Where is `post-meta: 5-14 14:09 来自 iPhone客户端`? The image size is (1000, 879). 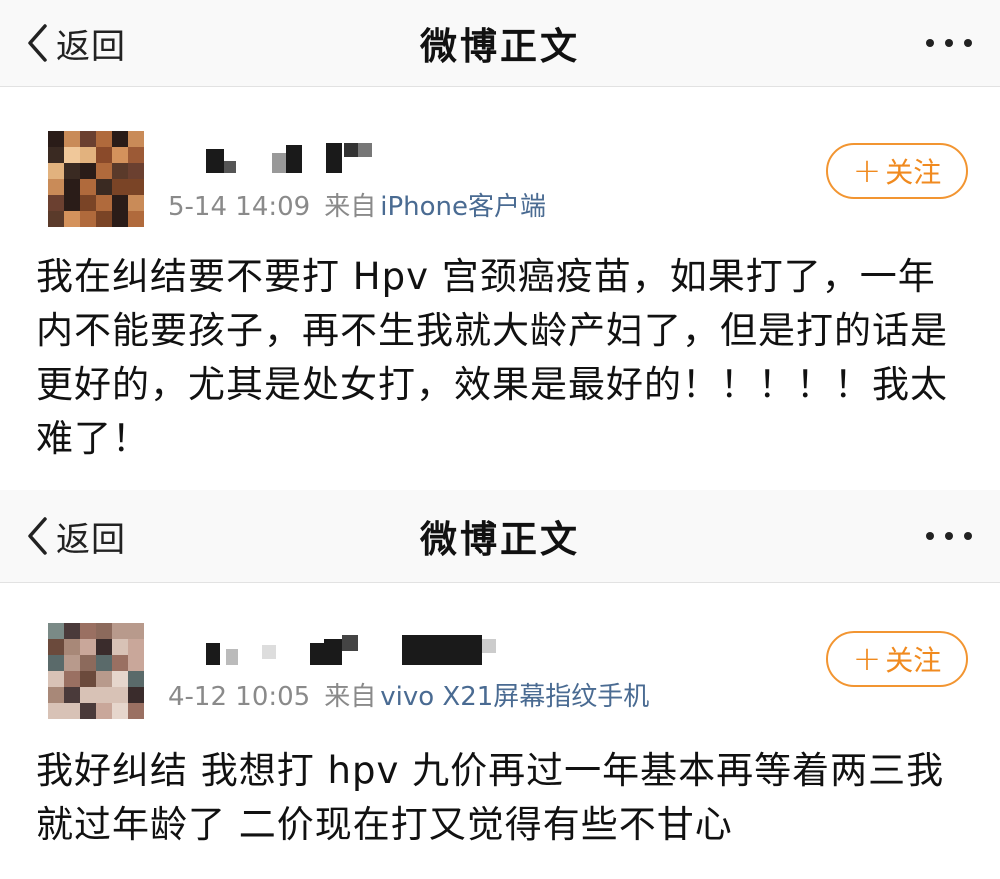 post-meta: 5-14 14:09 来自 iPhone客户端 is located at coordinates (357, 207).